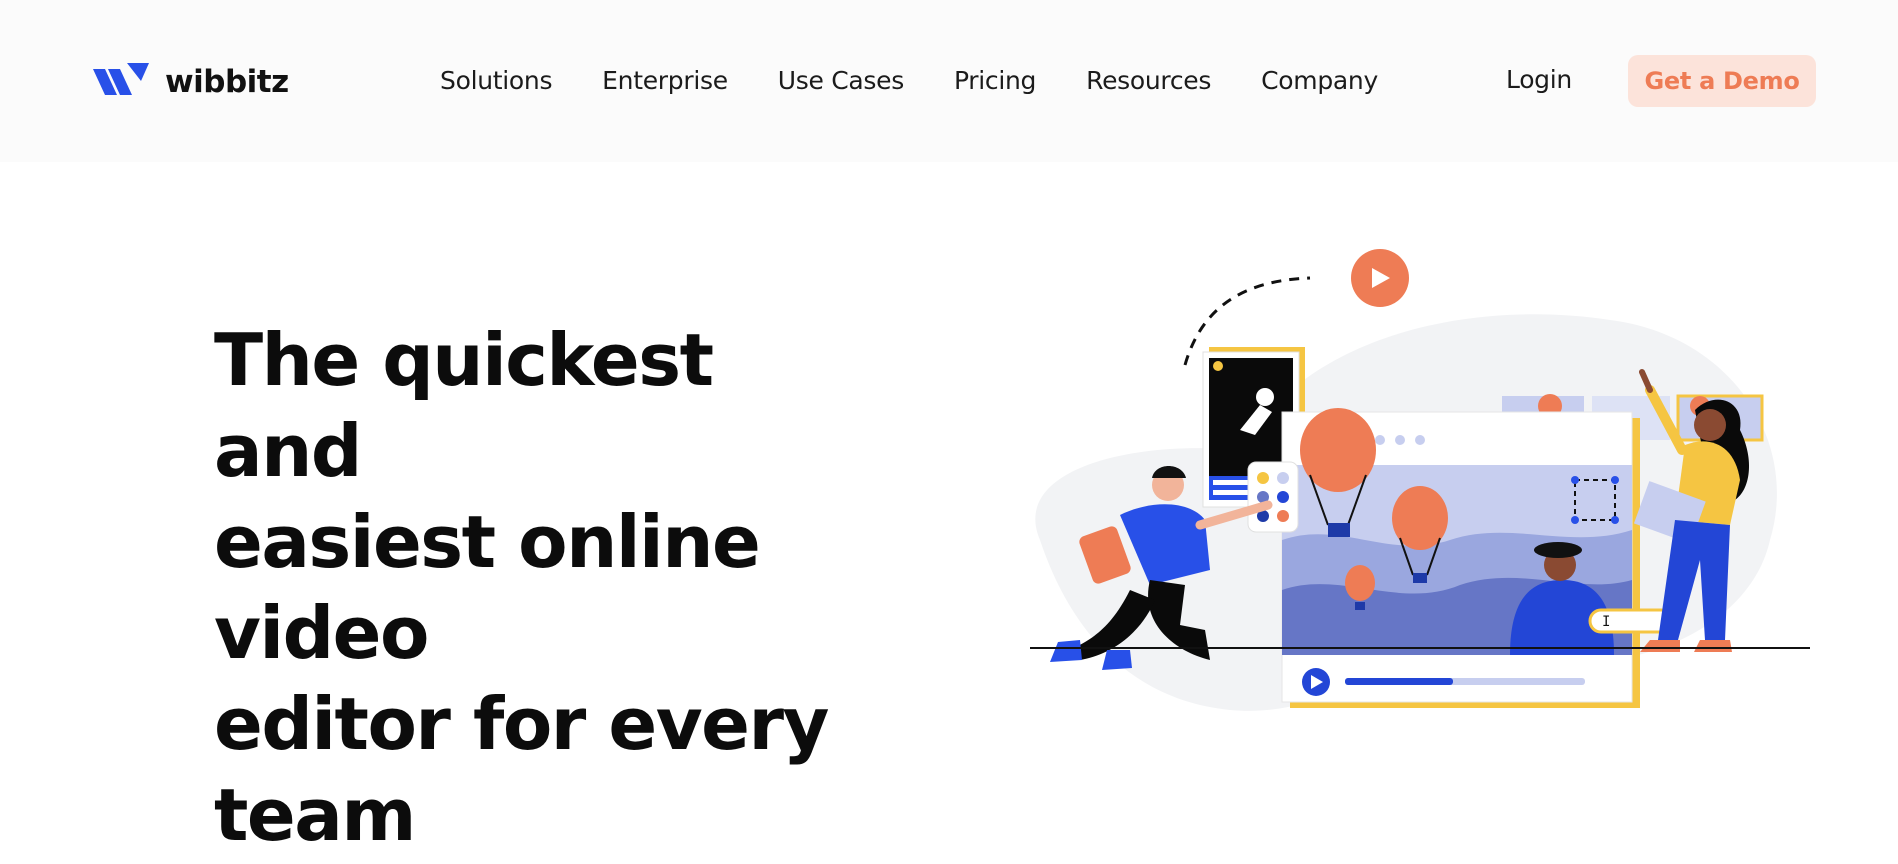 This screenshot has width=1898, height=864. Describe the element at coordinates (995, 80) in the screenshot. I see `nav-item-pricing: Pricing` at that location.